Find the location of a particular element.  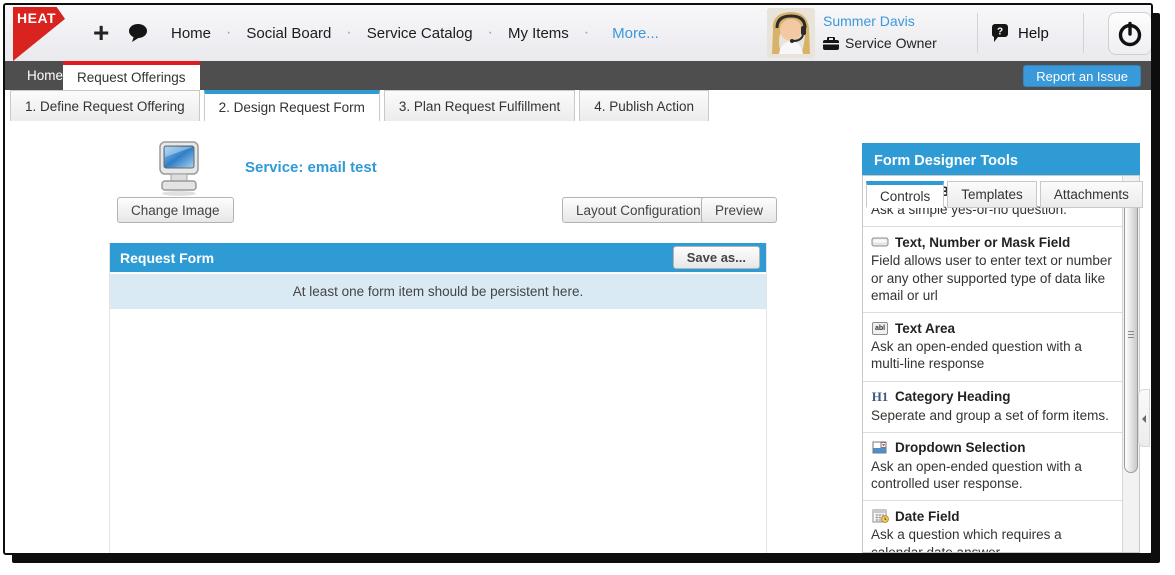

controls-scrollbar is located at coordinates (1130, 364).